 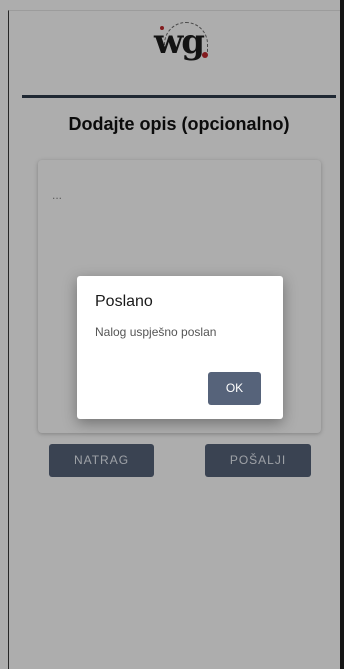 What do you see at coordinates (234, 388) in the screenshot?
I see `ok-button: OK` at bounding box center [234, 388].